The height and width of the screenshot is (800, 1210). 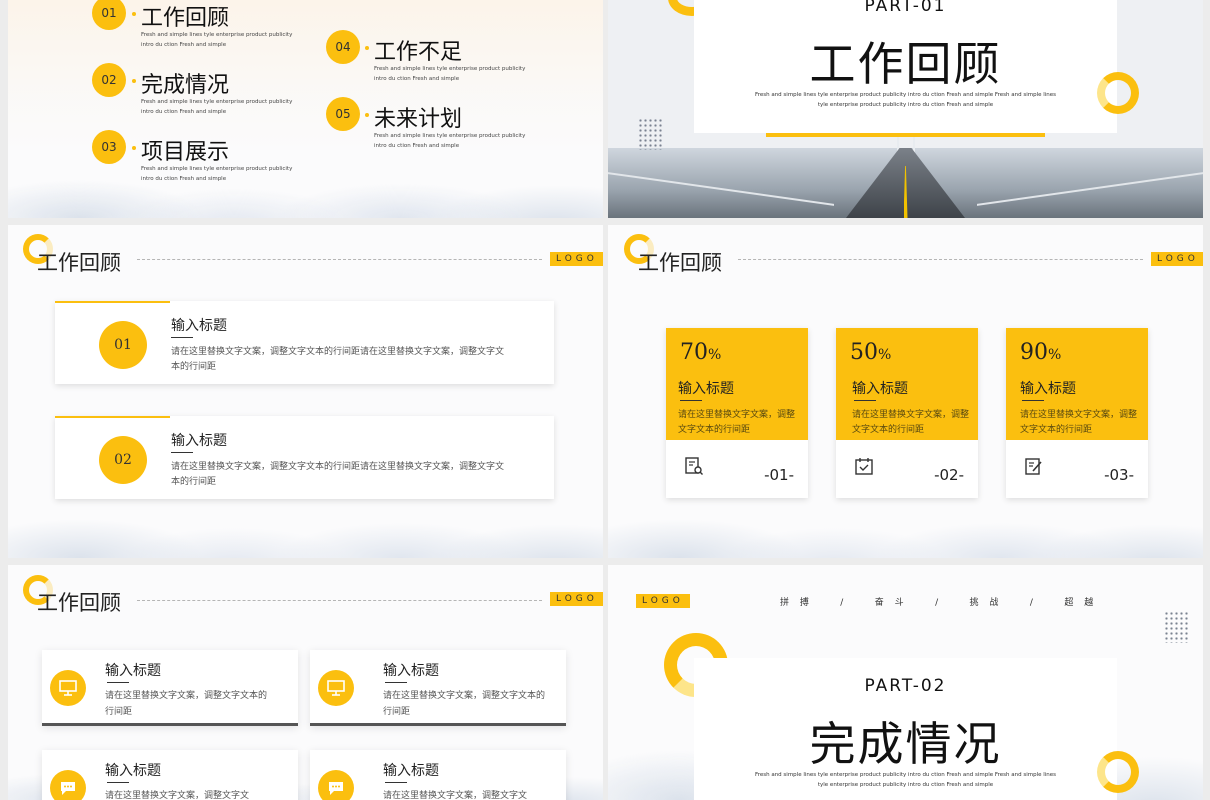 What do you see at coordinates (1119, 475) in the screenshot?
I see `stat-index: -03-` at bounding box center [1119, 475].